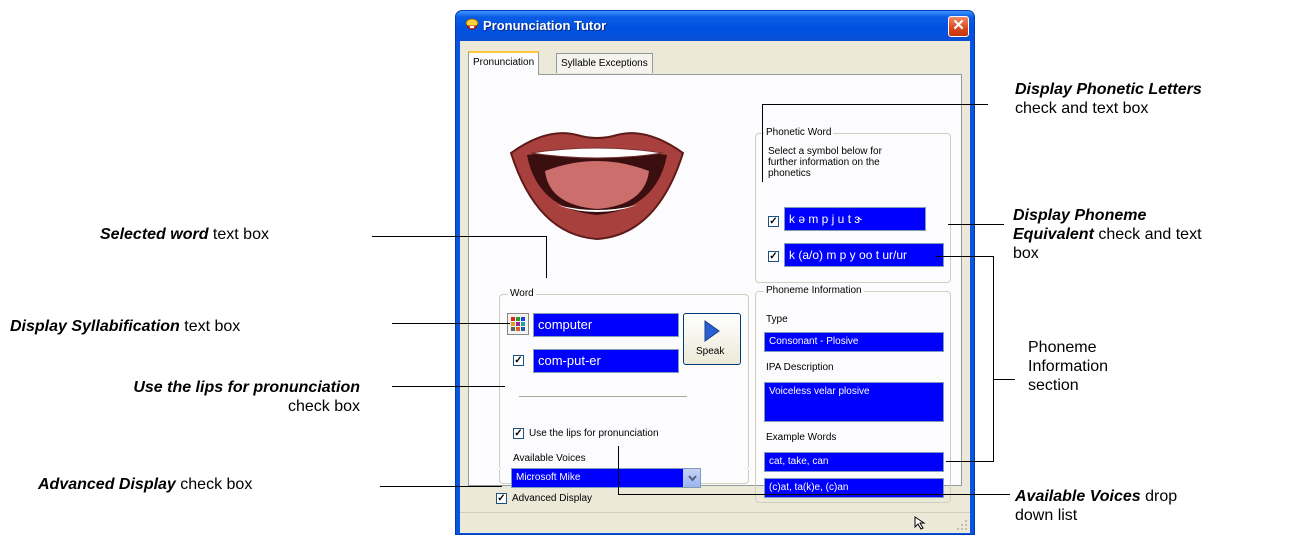  What do you see at coordinates (1046, 515) in the screenshot?
I see `callout-voices-rest2: down list` at bounding box center [1046, 515].